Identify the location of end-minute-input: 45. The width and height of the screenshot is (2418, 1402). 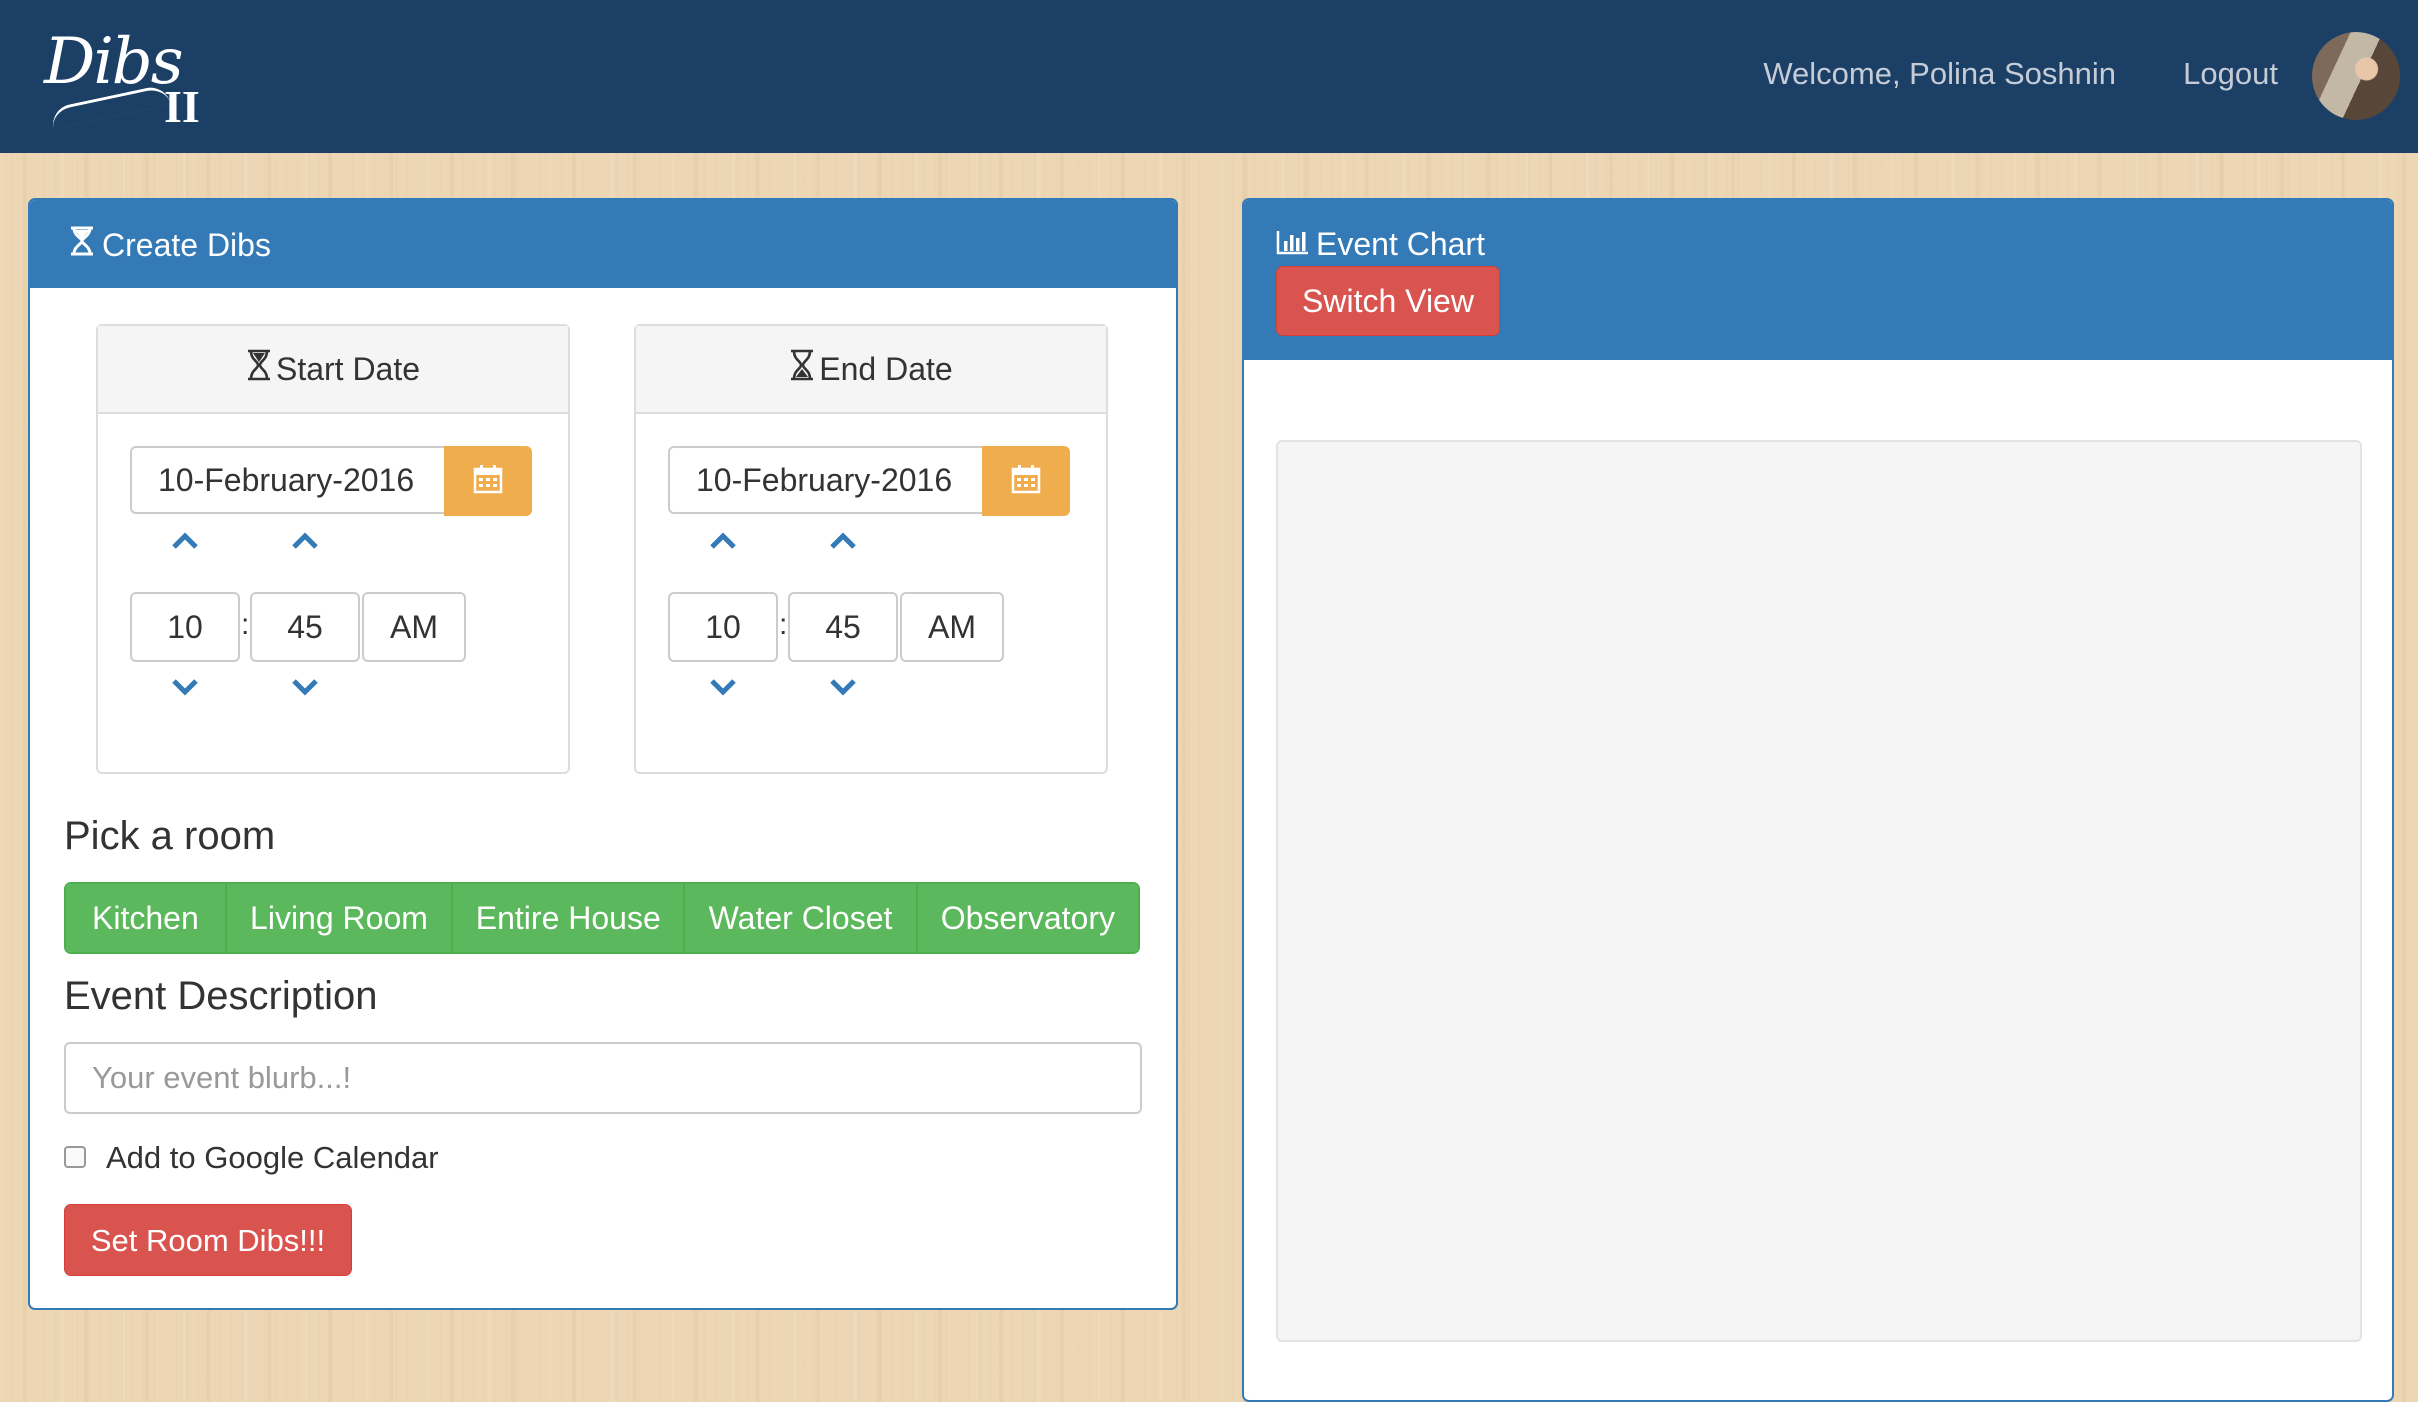
(843, 627).